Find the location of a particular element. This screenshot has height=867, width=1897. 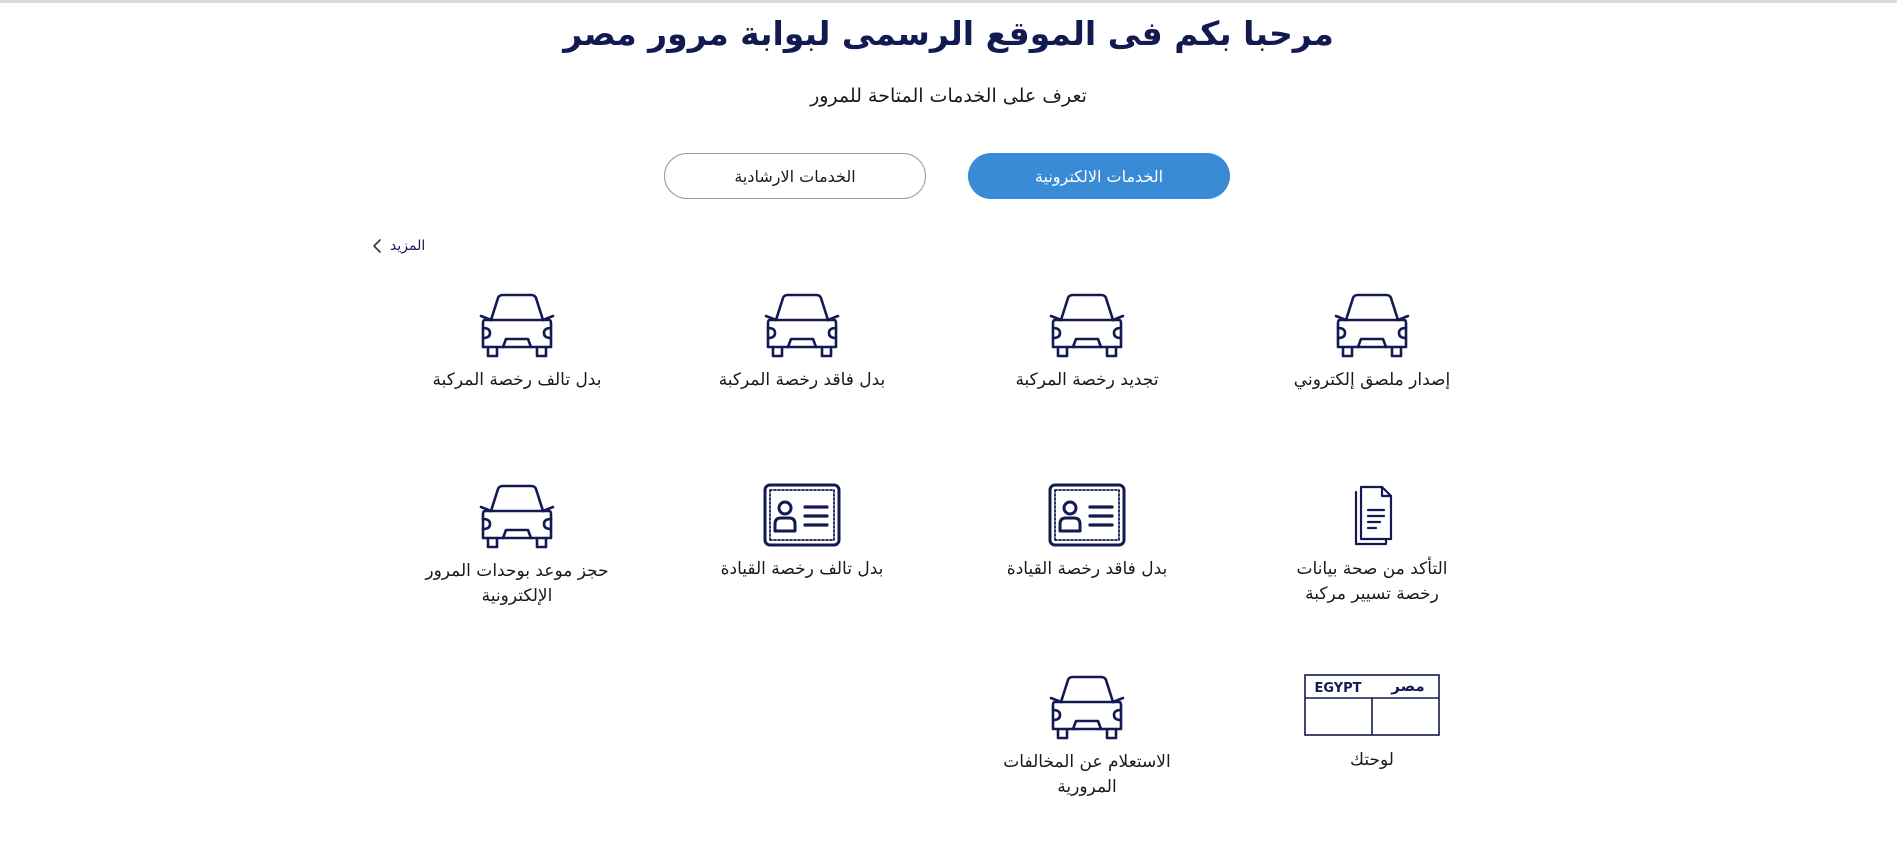

service-card-electronic-sticker: إصدار ملصق إلكتروني is located at coordinates (1372, 342).